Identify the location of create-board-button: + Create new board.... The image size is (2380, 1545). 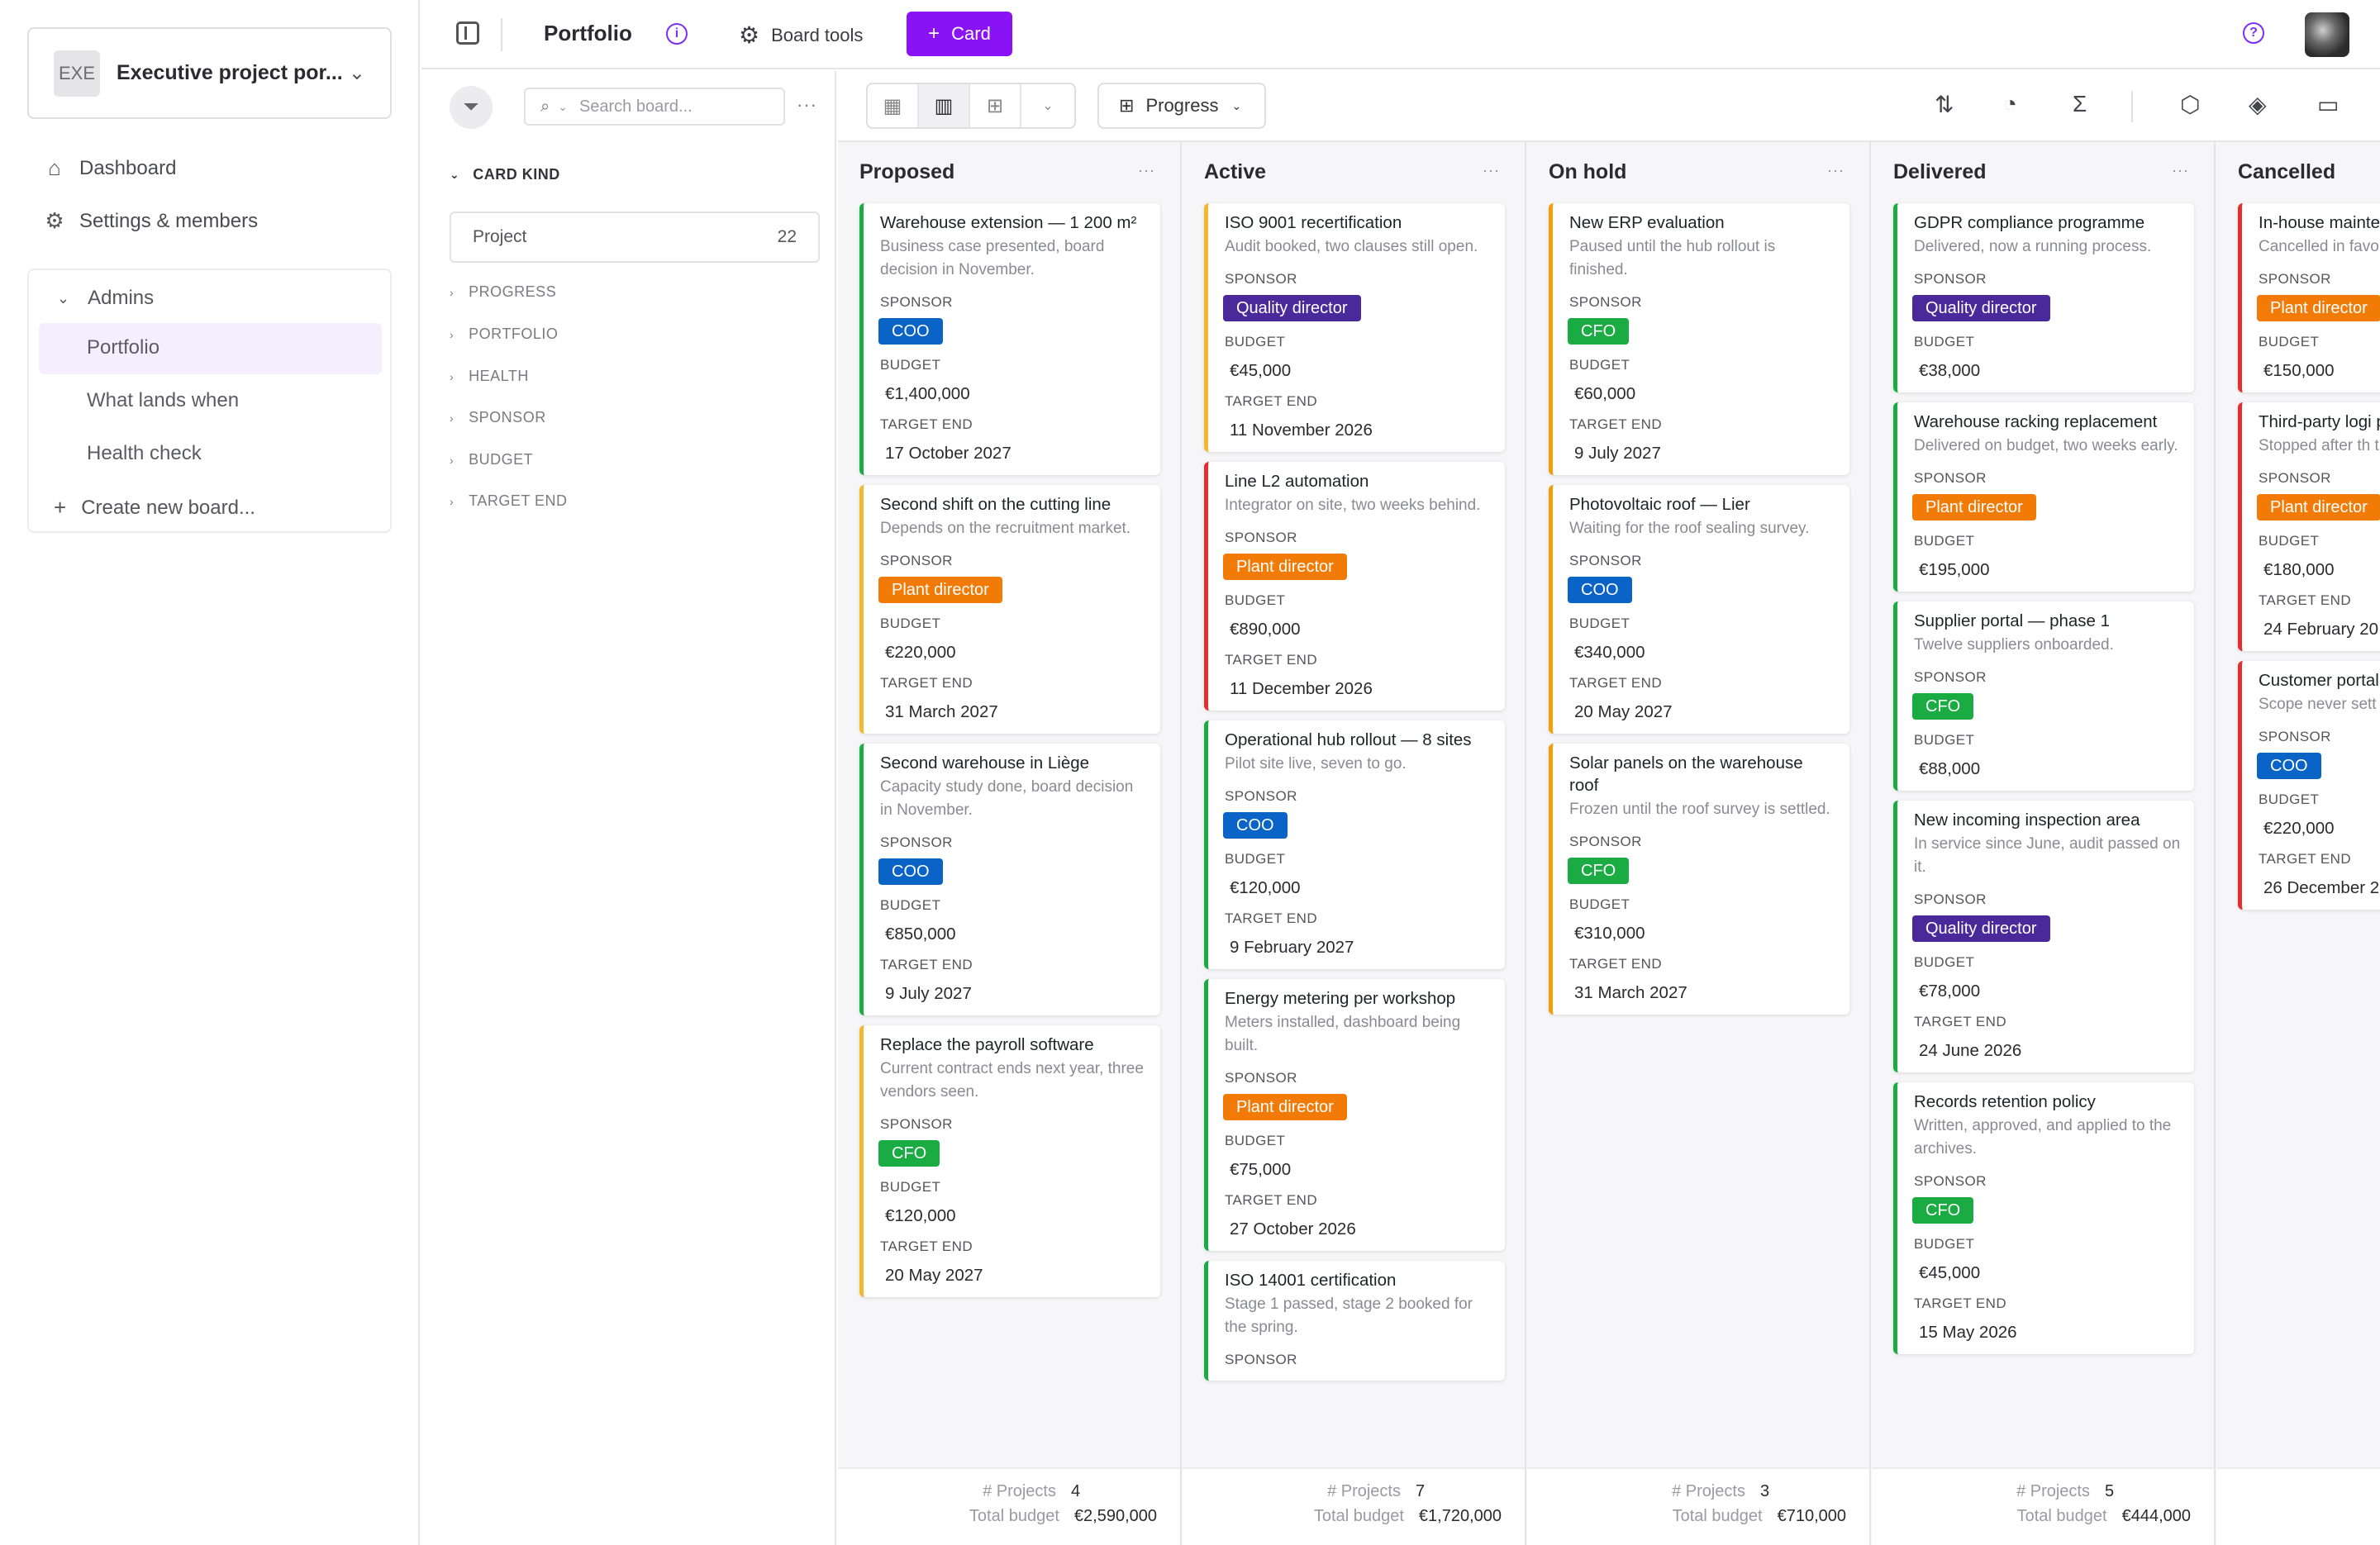
(154, 508).